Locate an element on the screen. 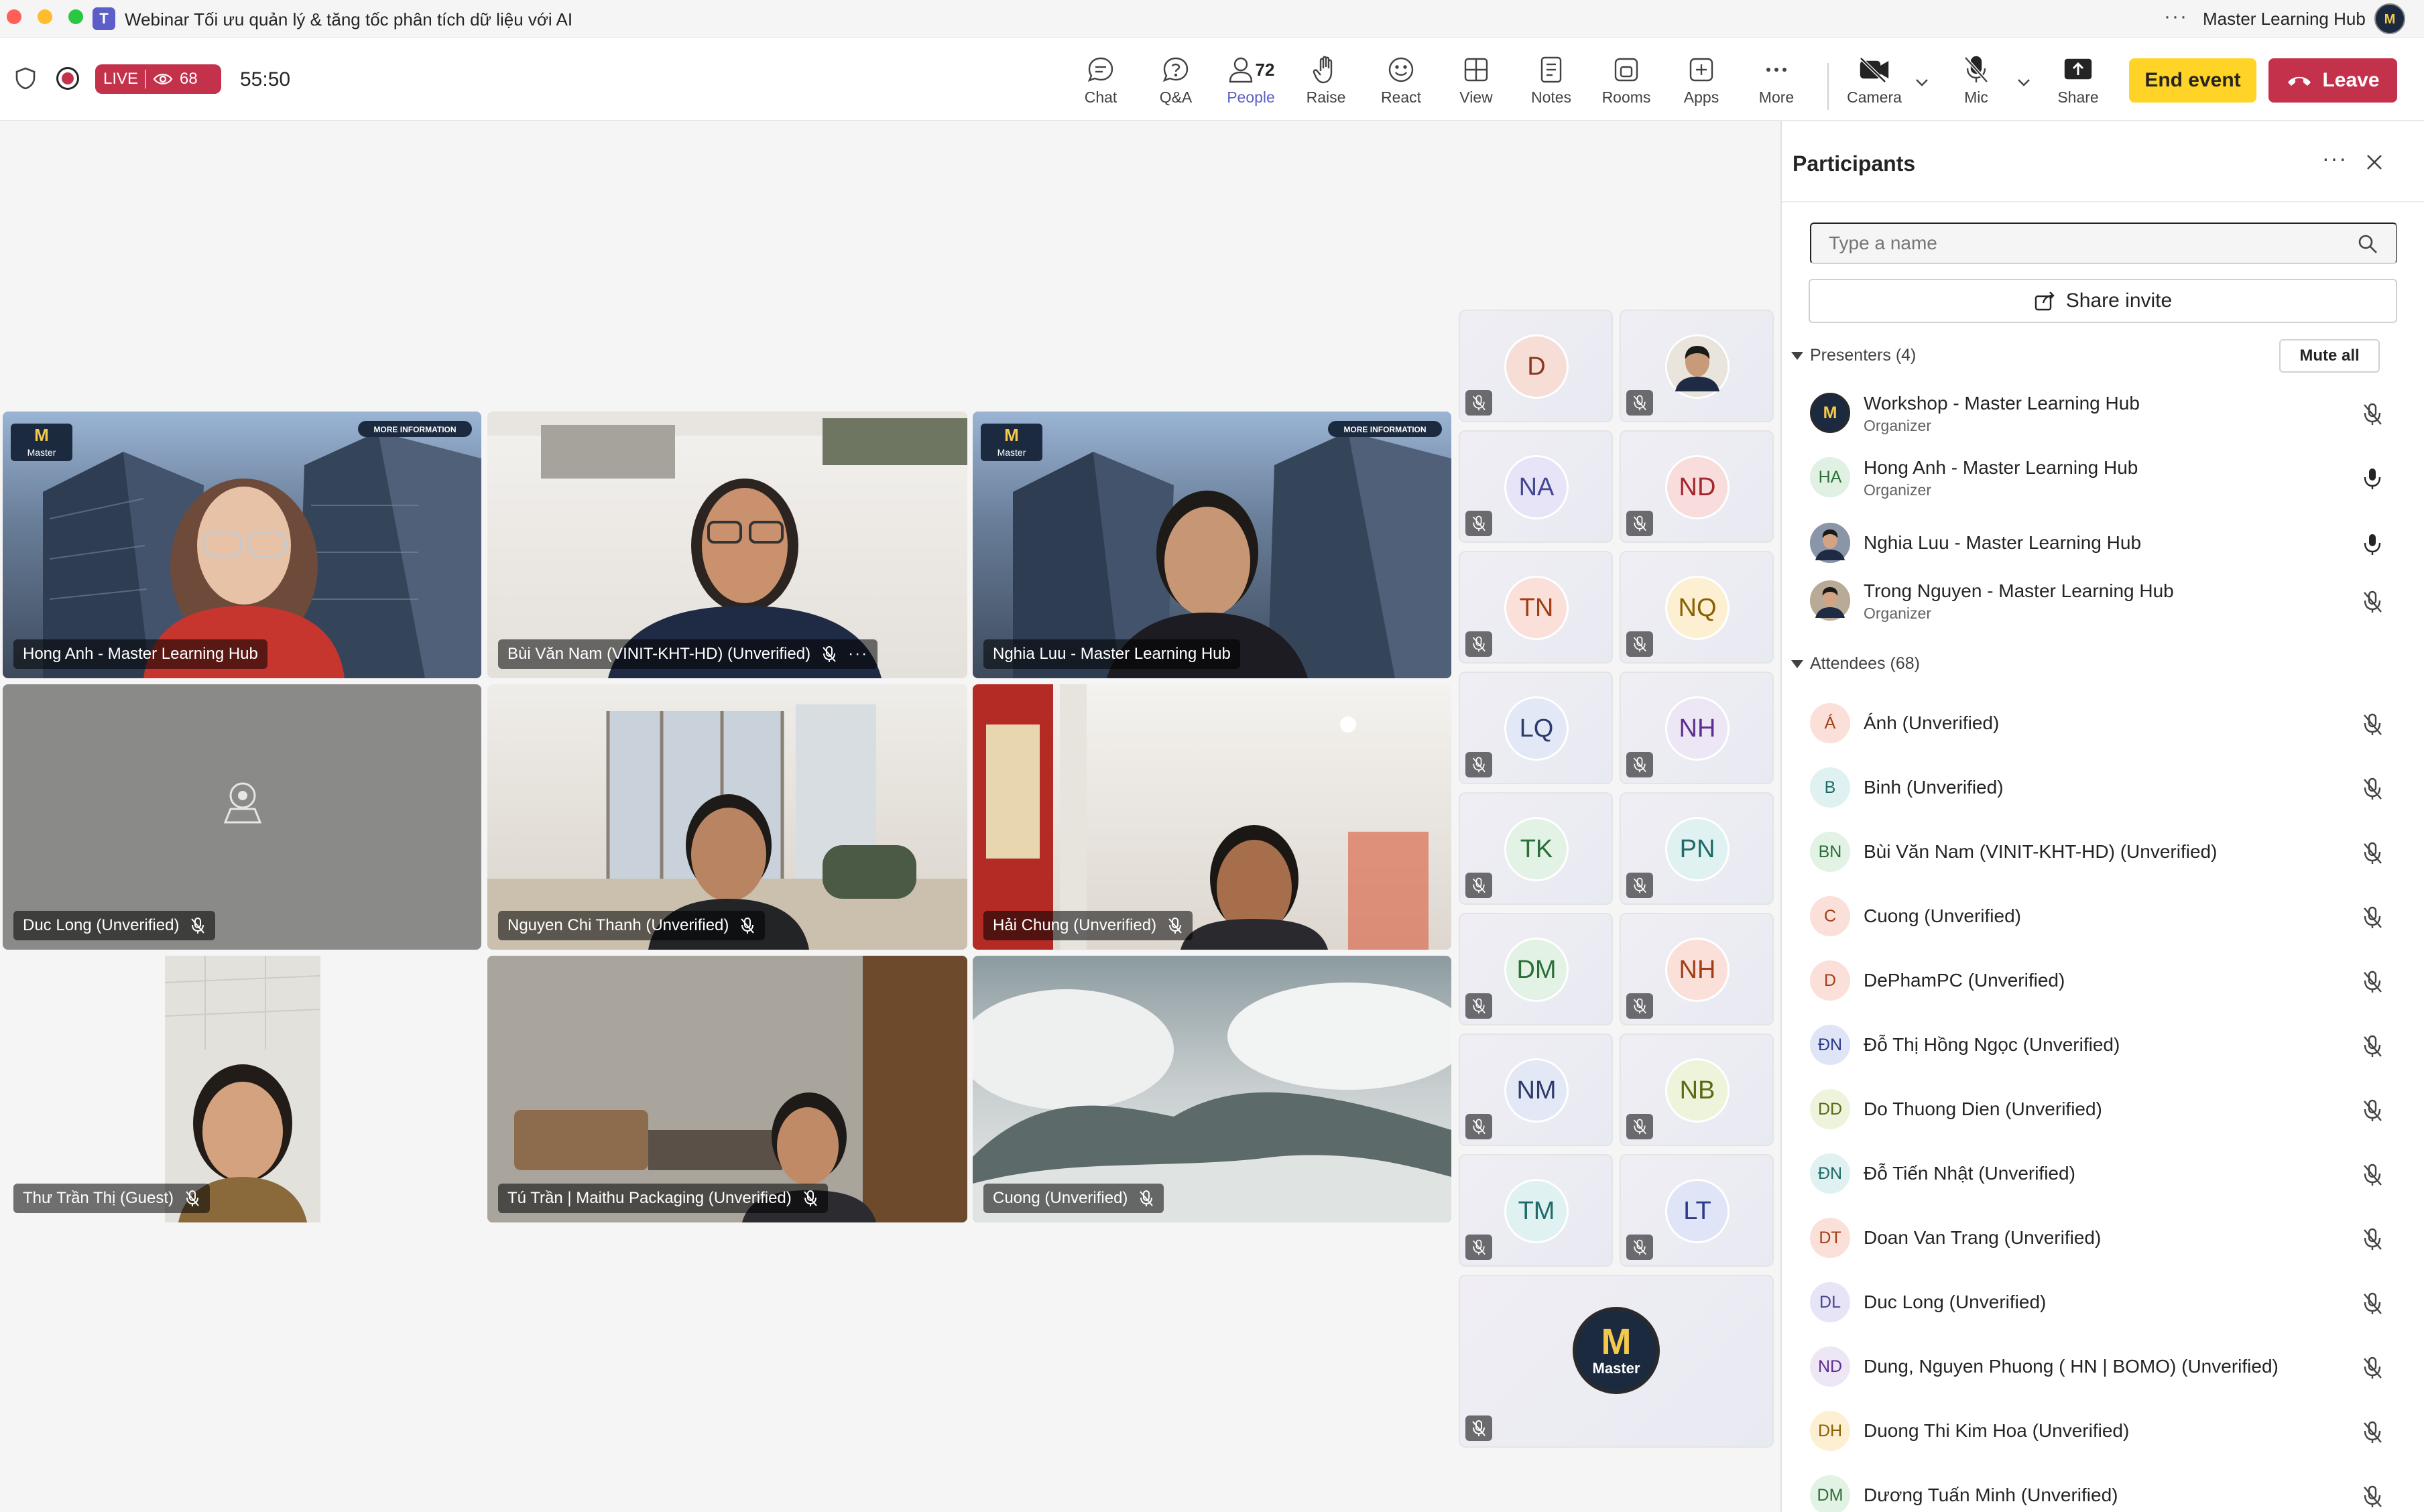  attendees-section-toggle: Attendees (68) is located at coordinates (1855, 664).